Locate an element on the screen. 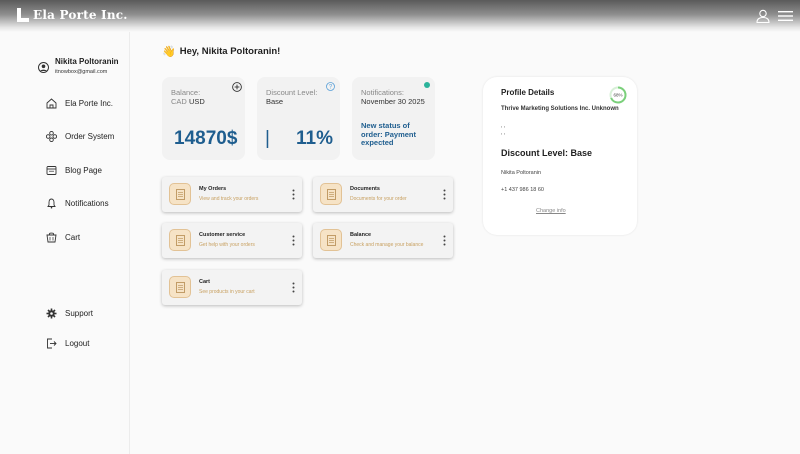 This screenshot has height=454, width=800. tile-title: Cart is located at coordinates (205, 282).